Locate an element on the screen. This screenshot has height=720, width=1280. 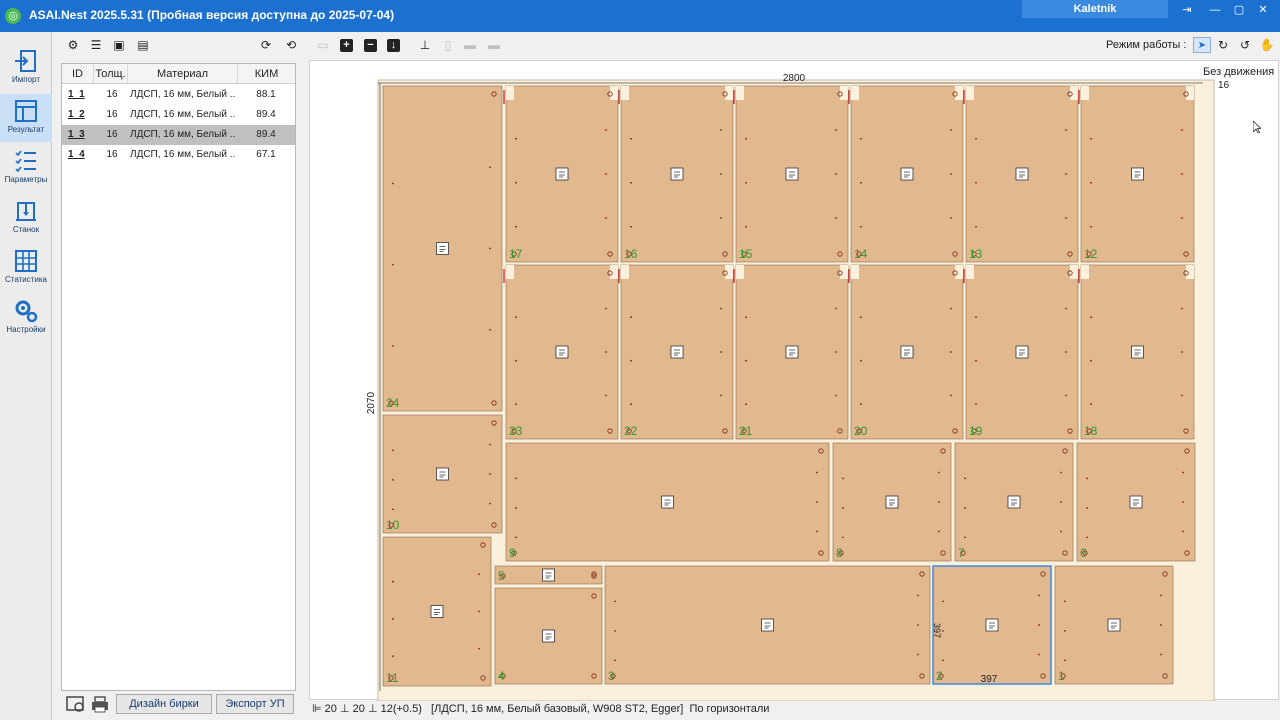
part-20: 20 is located at coordinates (906, 352).